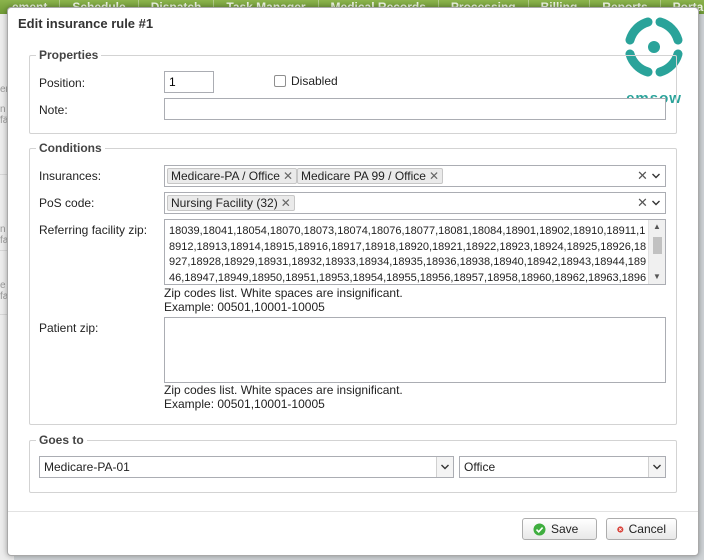 Image resolution: width=704 pixels, height=560 pixels. I want to click on patient-zip-label: Patient zip:, so click(69, 328).